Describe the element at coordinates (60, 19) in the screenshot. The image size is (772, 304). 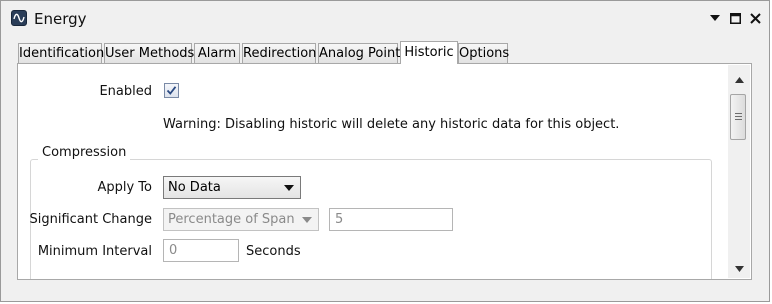
I see `window-title: Energy` at that location.